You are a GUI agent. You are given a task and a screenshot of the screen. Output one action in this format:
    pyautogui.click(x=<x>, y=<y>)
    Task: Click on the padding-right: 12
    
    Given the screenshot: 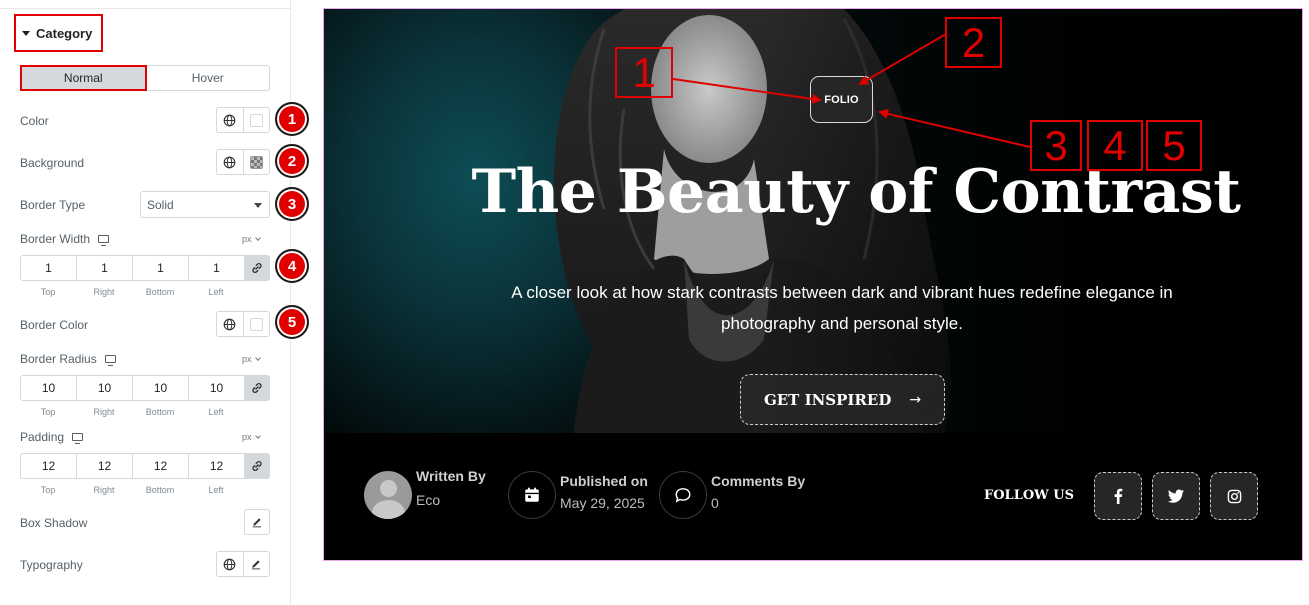 What is the action you would take?
    pyautogui.click(x=105, y=466)
    